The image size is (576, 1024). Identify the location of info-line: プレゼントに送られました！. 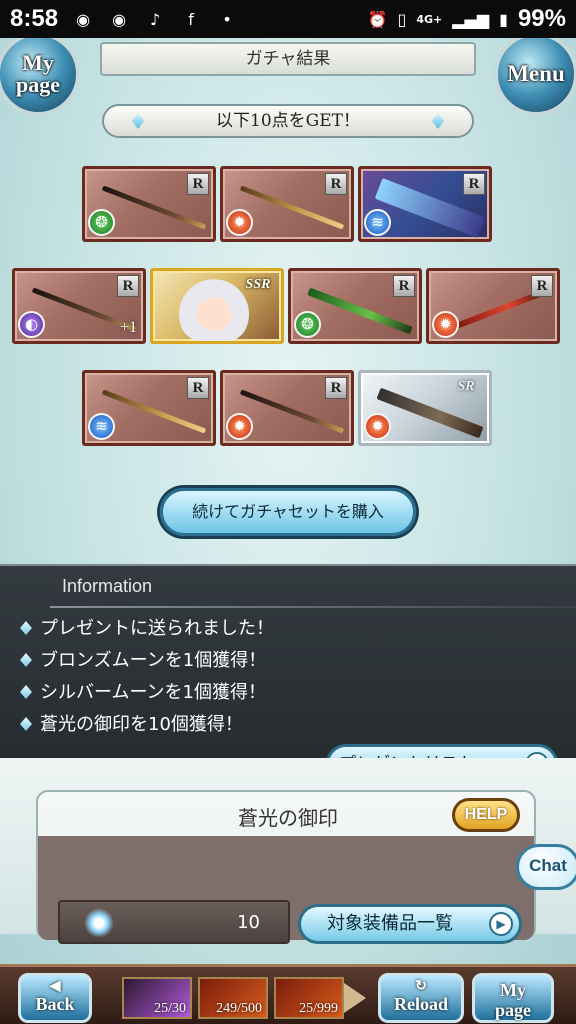
(147, 627).